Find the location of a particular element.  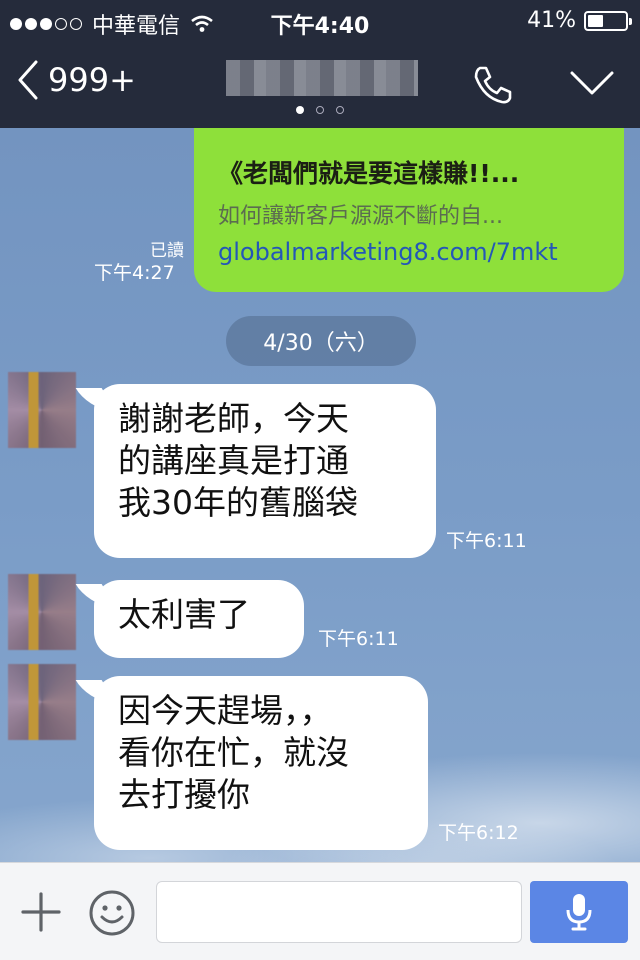

chevron-left-icon is located at coordinates (28, 80).